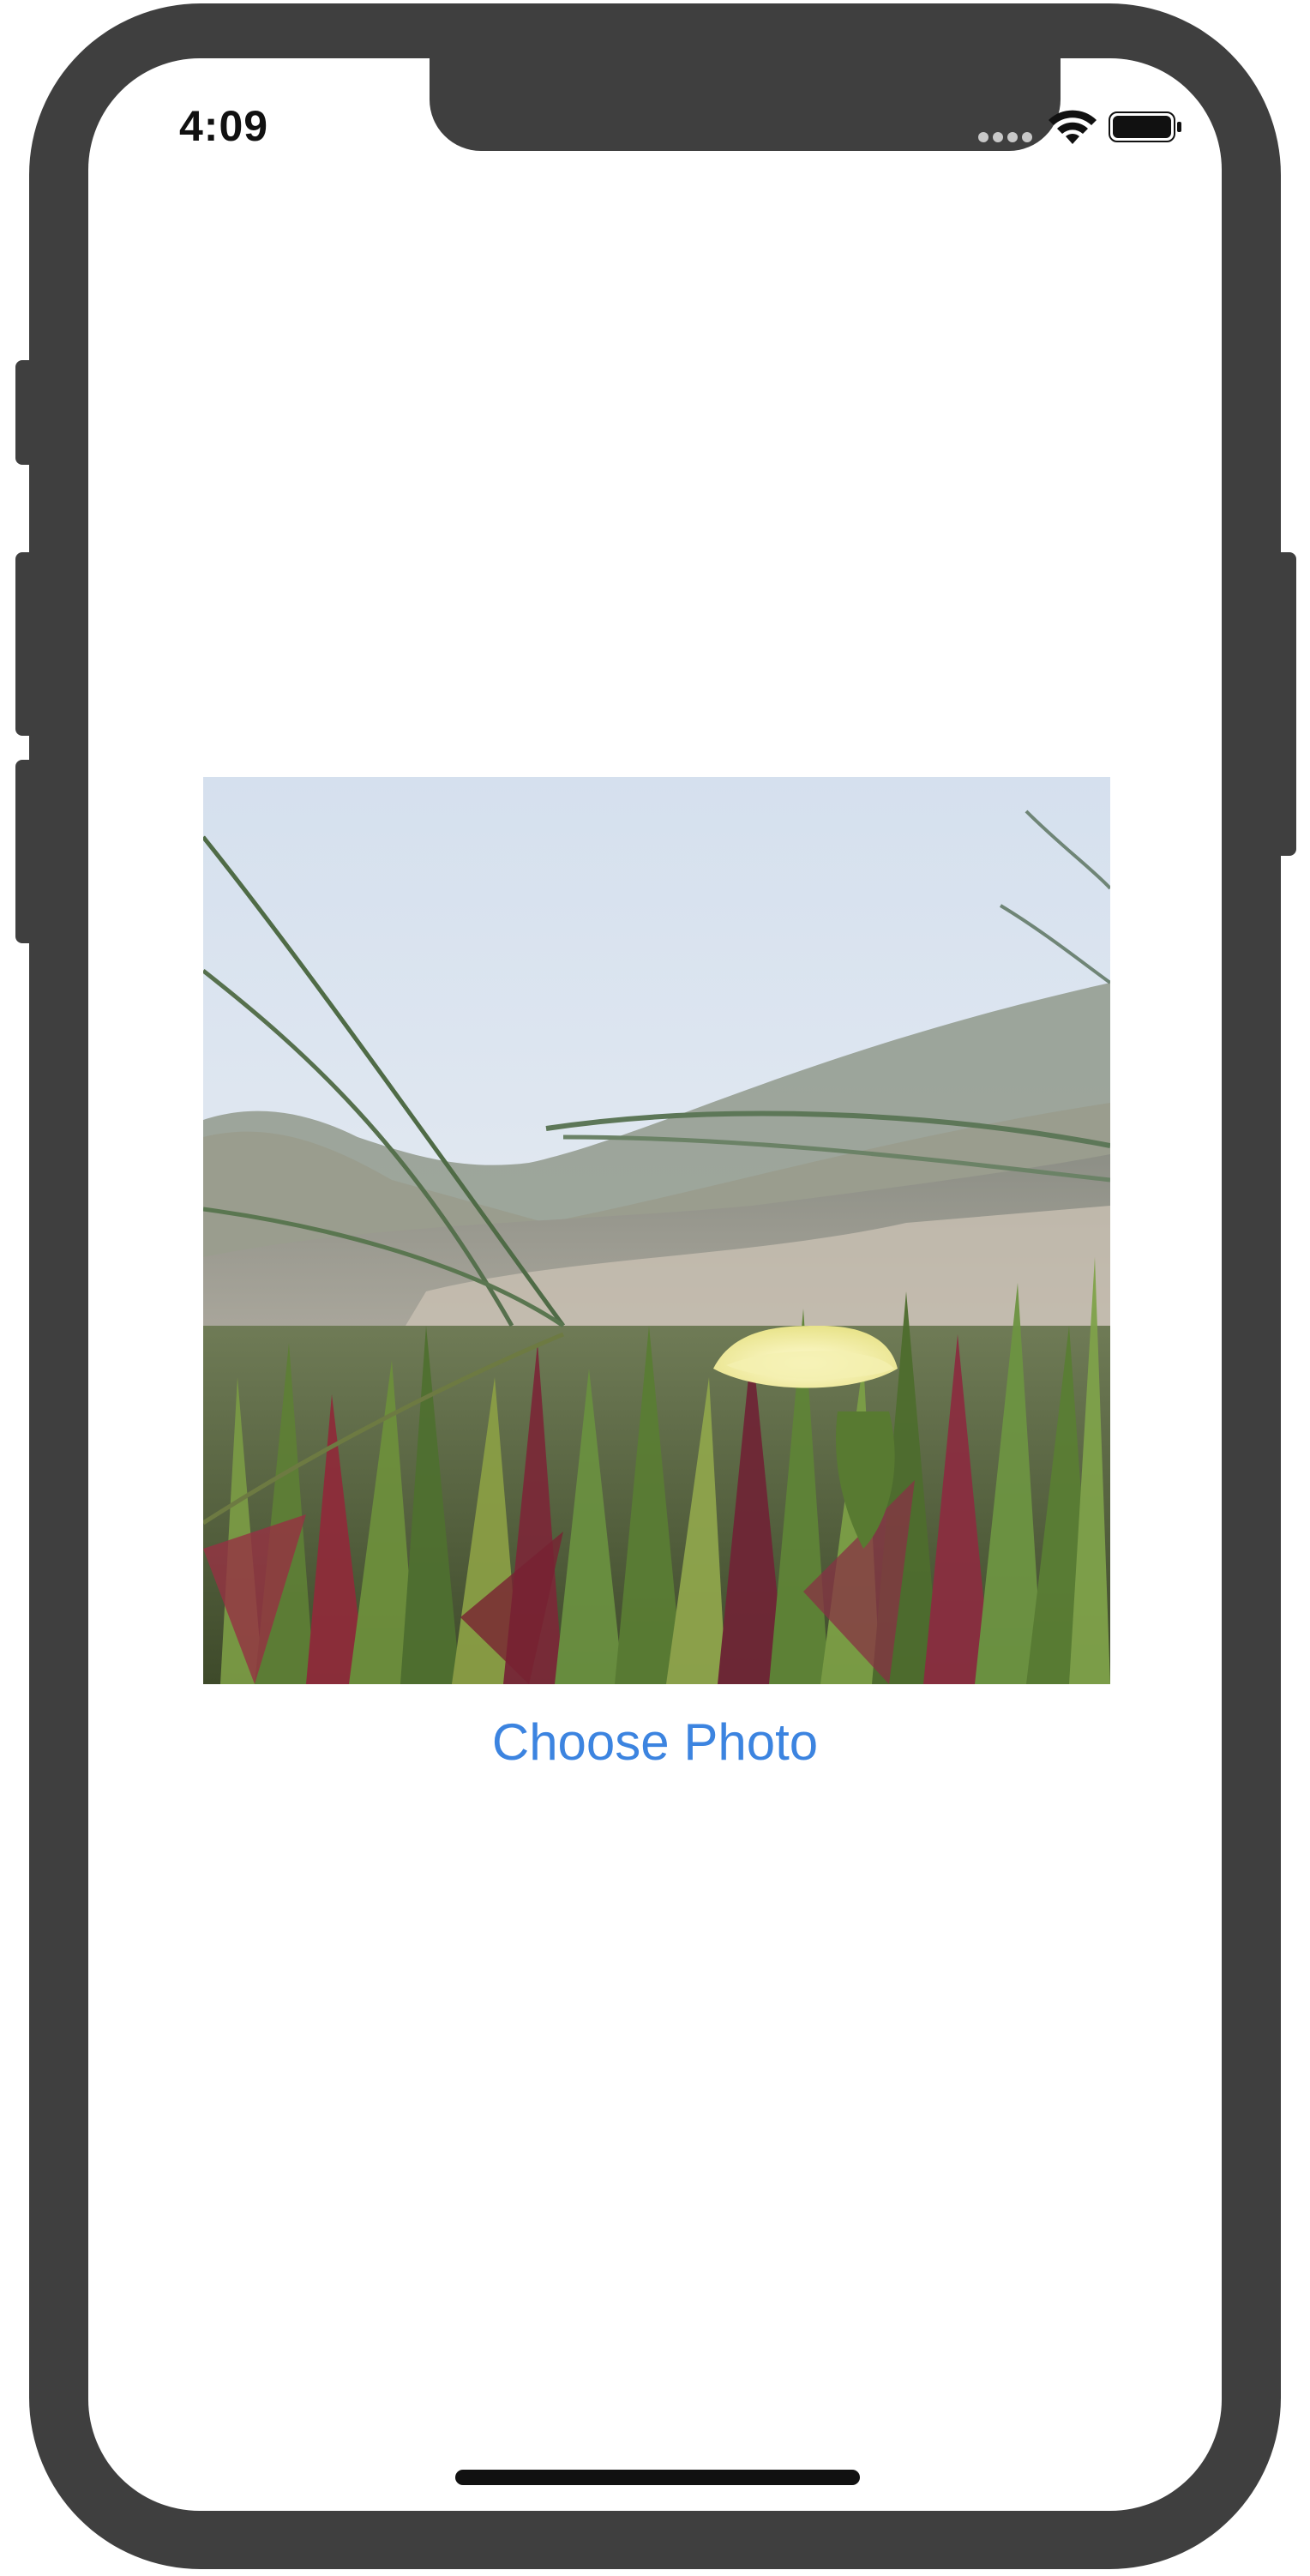 This screenshot has height=2576, width=1310. Describe the element at coordinates (655, 1742) in the screenshot. I see `choose-photo-button: Choose Photo` at that location.